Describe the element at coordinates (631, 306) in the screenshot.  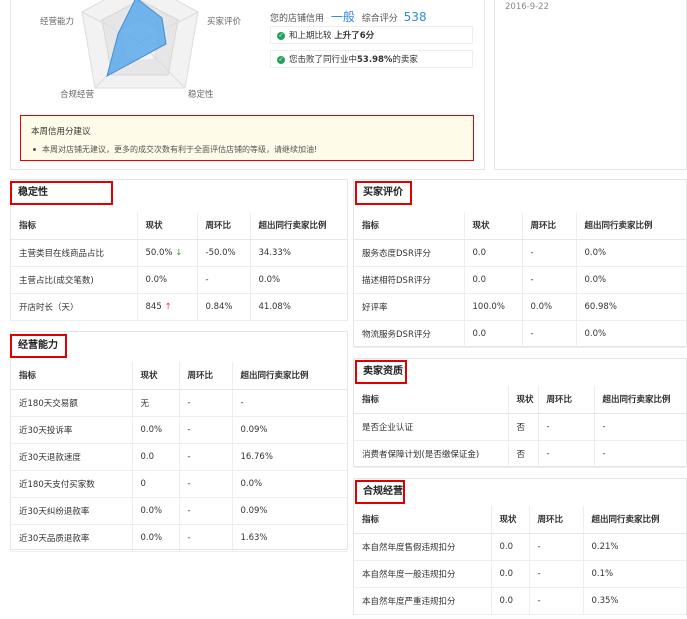
I see `row-ratio: 60.98%` at that location.